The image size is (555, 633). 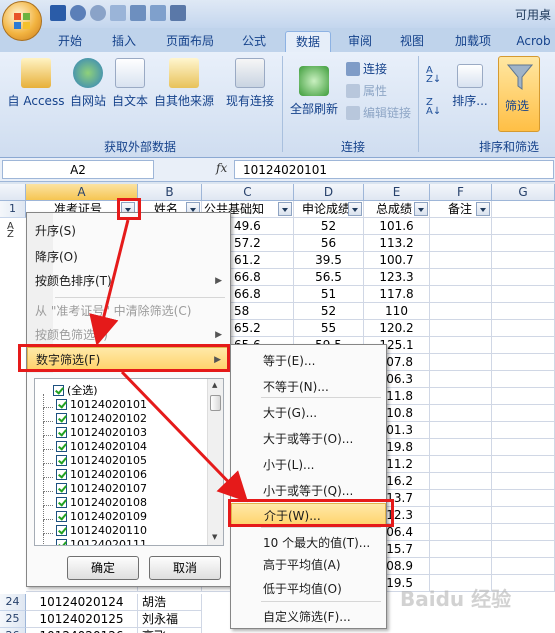 I want to click on watermark: Baidu 经验, so click(x=456, y=599).